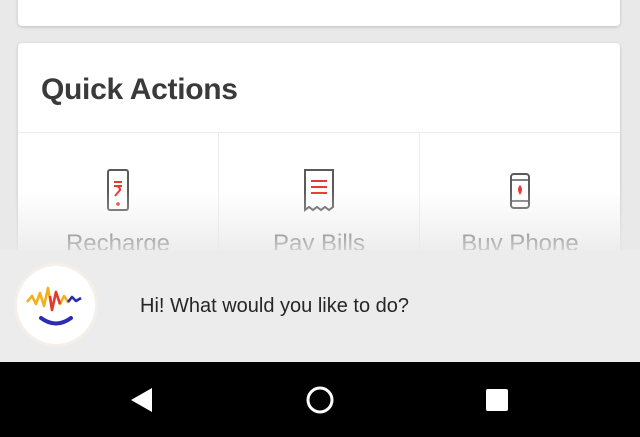  I want to click on previous-card, so click(319, 13).